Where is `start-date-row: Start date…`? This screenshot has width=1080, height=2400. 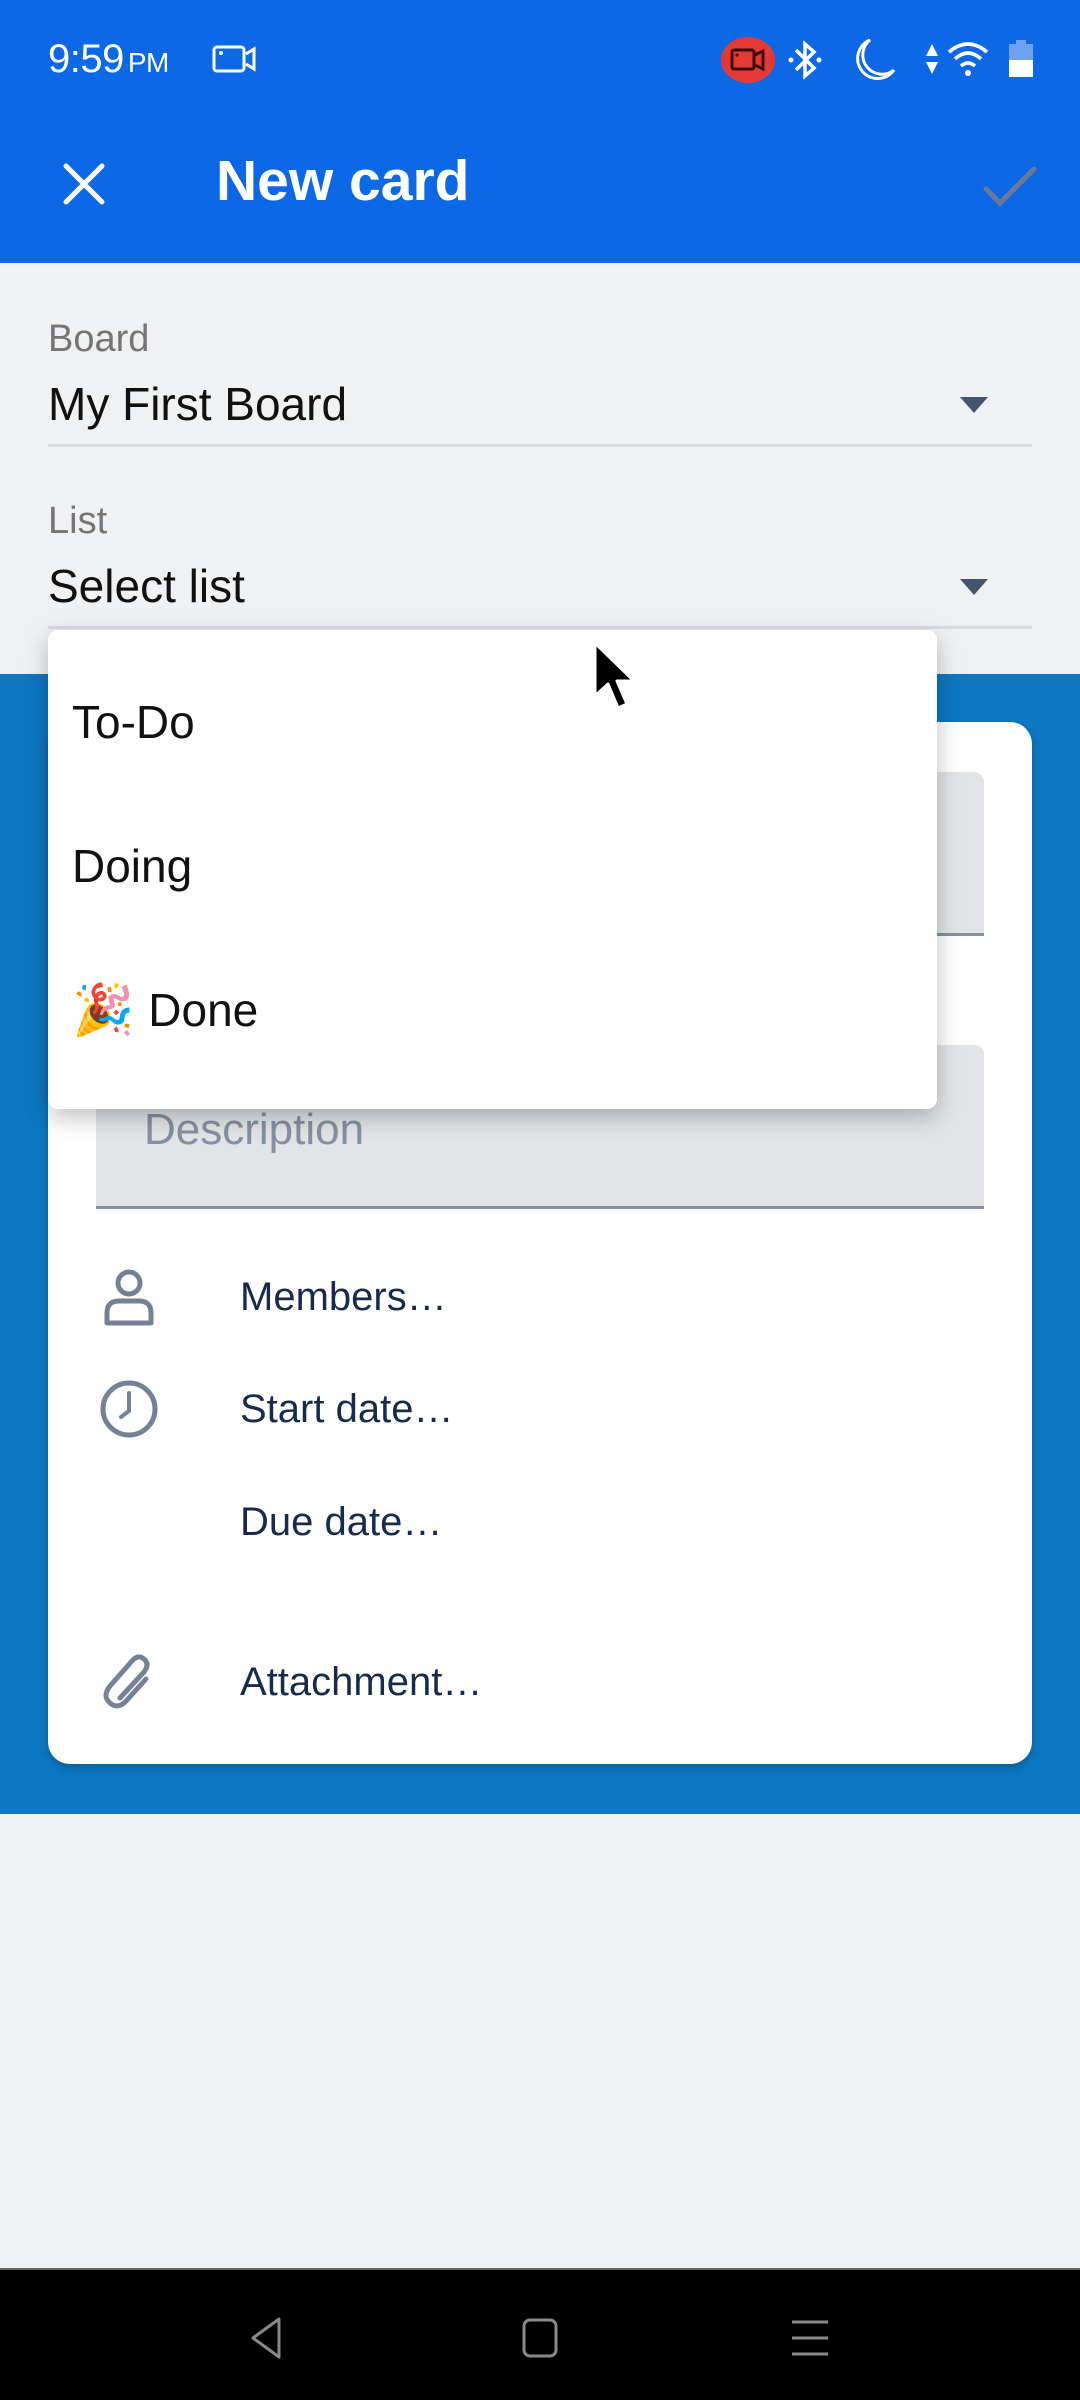
start-date-row: Start date… is located at coordinates (446, 1409).